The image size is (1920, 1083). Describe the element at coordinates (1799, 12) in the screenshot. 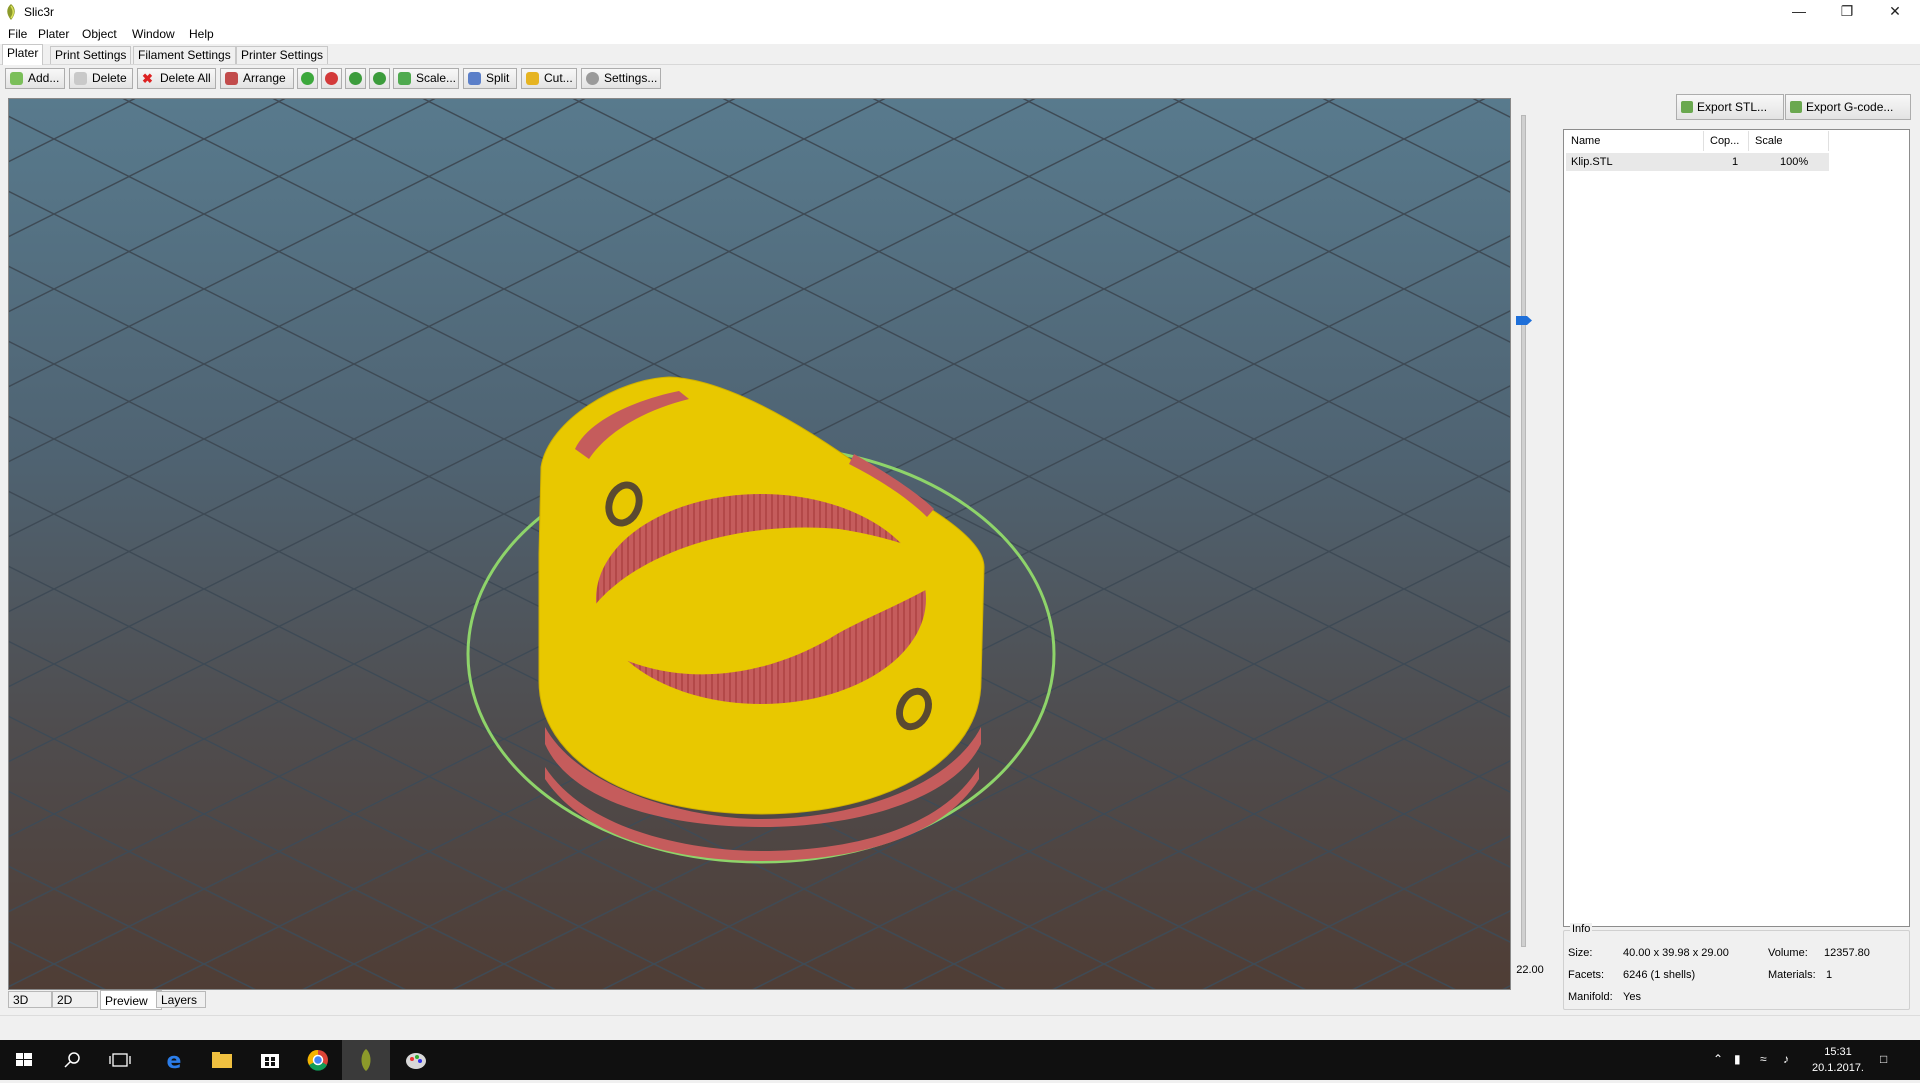

I see `minimize-button: —` at that location.